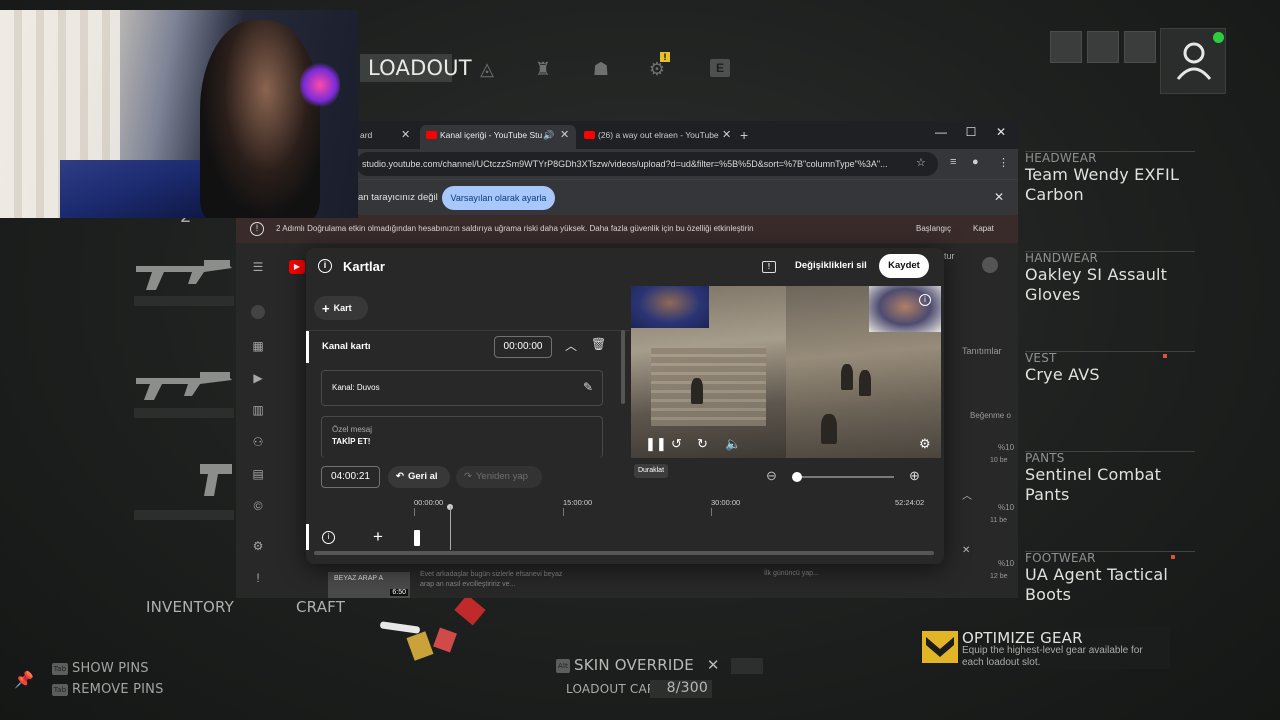 This screenshot has width=1280, height=720. Describe the element at coordinates (1218, 37) in the screenshot. I see `online-status-dot` at that location.